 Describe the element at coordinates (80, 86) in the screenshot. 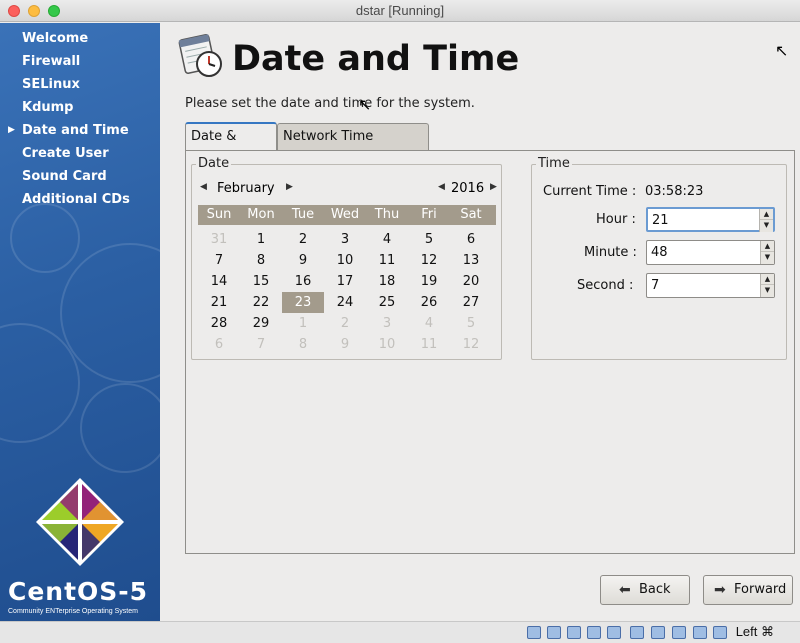

I see `sidebar-item-selinux: SELinux` at that location.